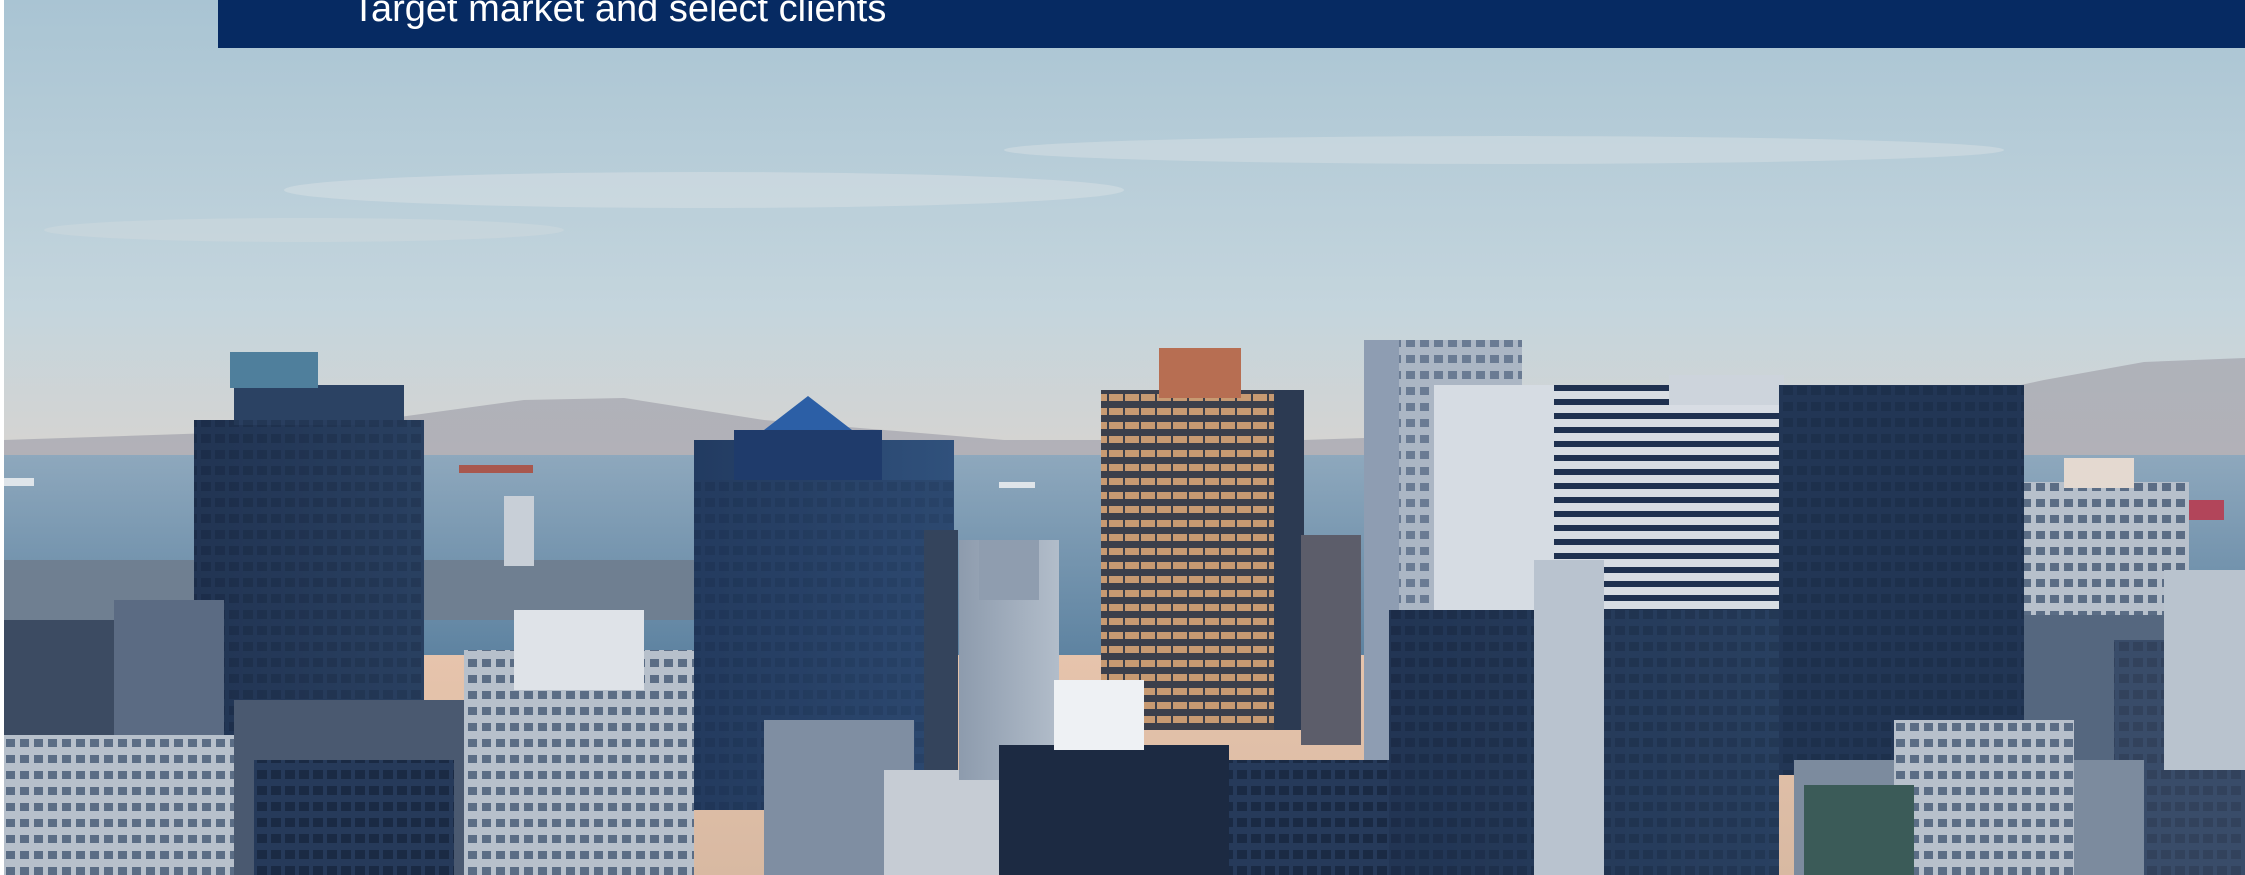 This screenshot has width=2245, height=875. I want to click on slide-title: Target market and select clients, so click(619, 15).